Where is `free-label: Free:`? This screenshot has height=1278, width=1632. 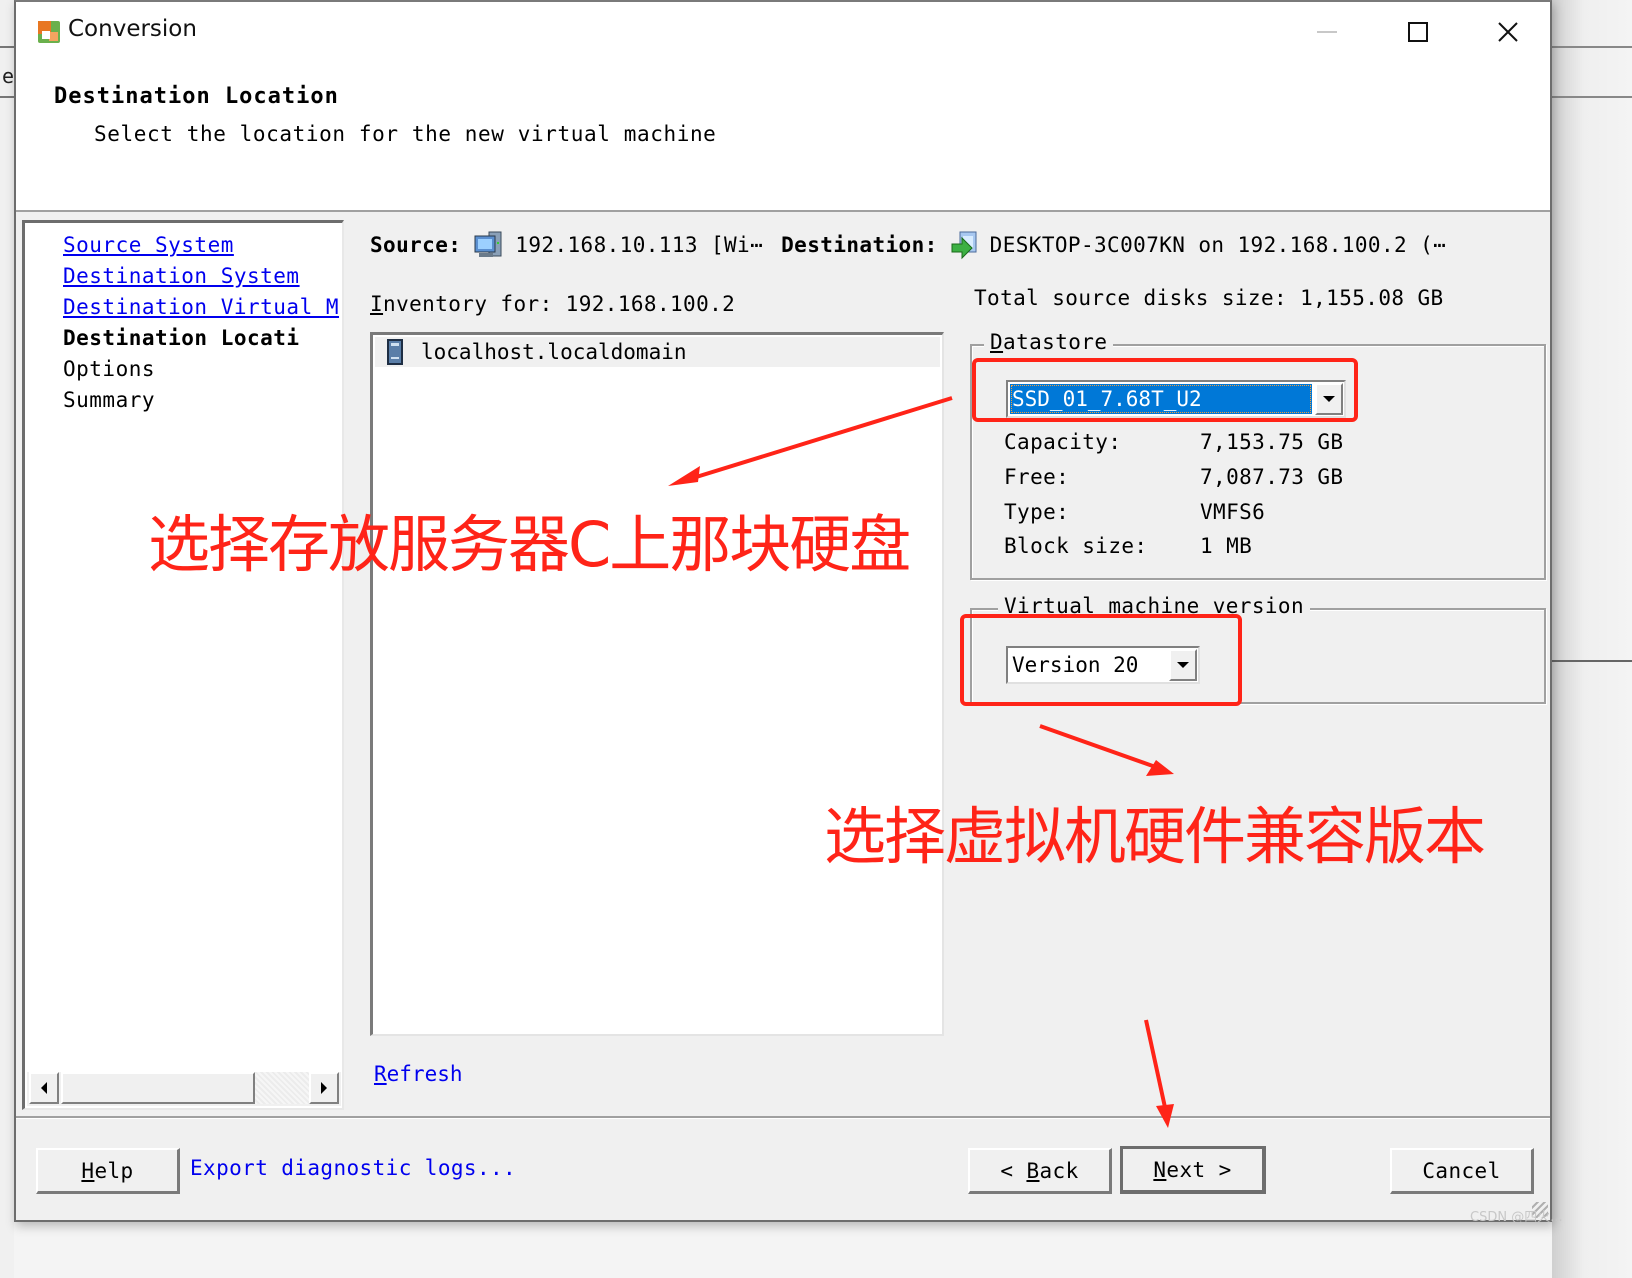 free-label: Free: is located at coordinates (1037, 477).